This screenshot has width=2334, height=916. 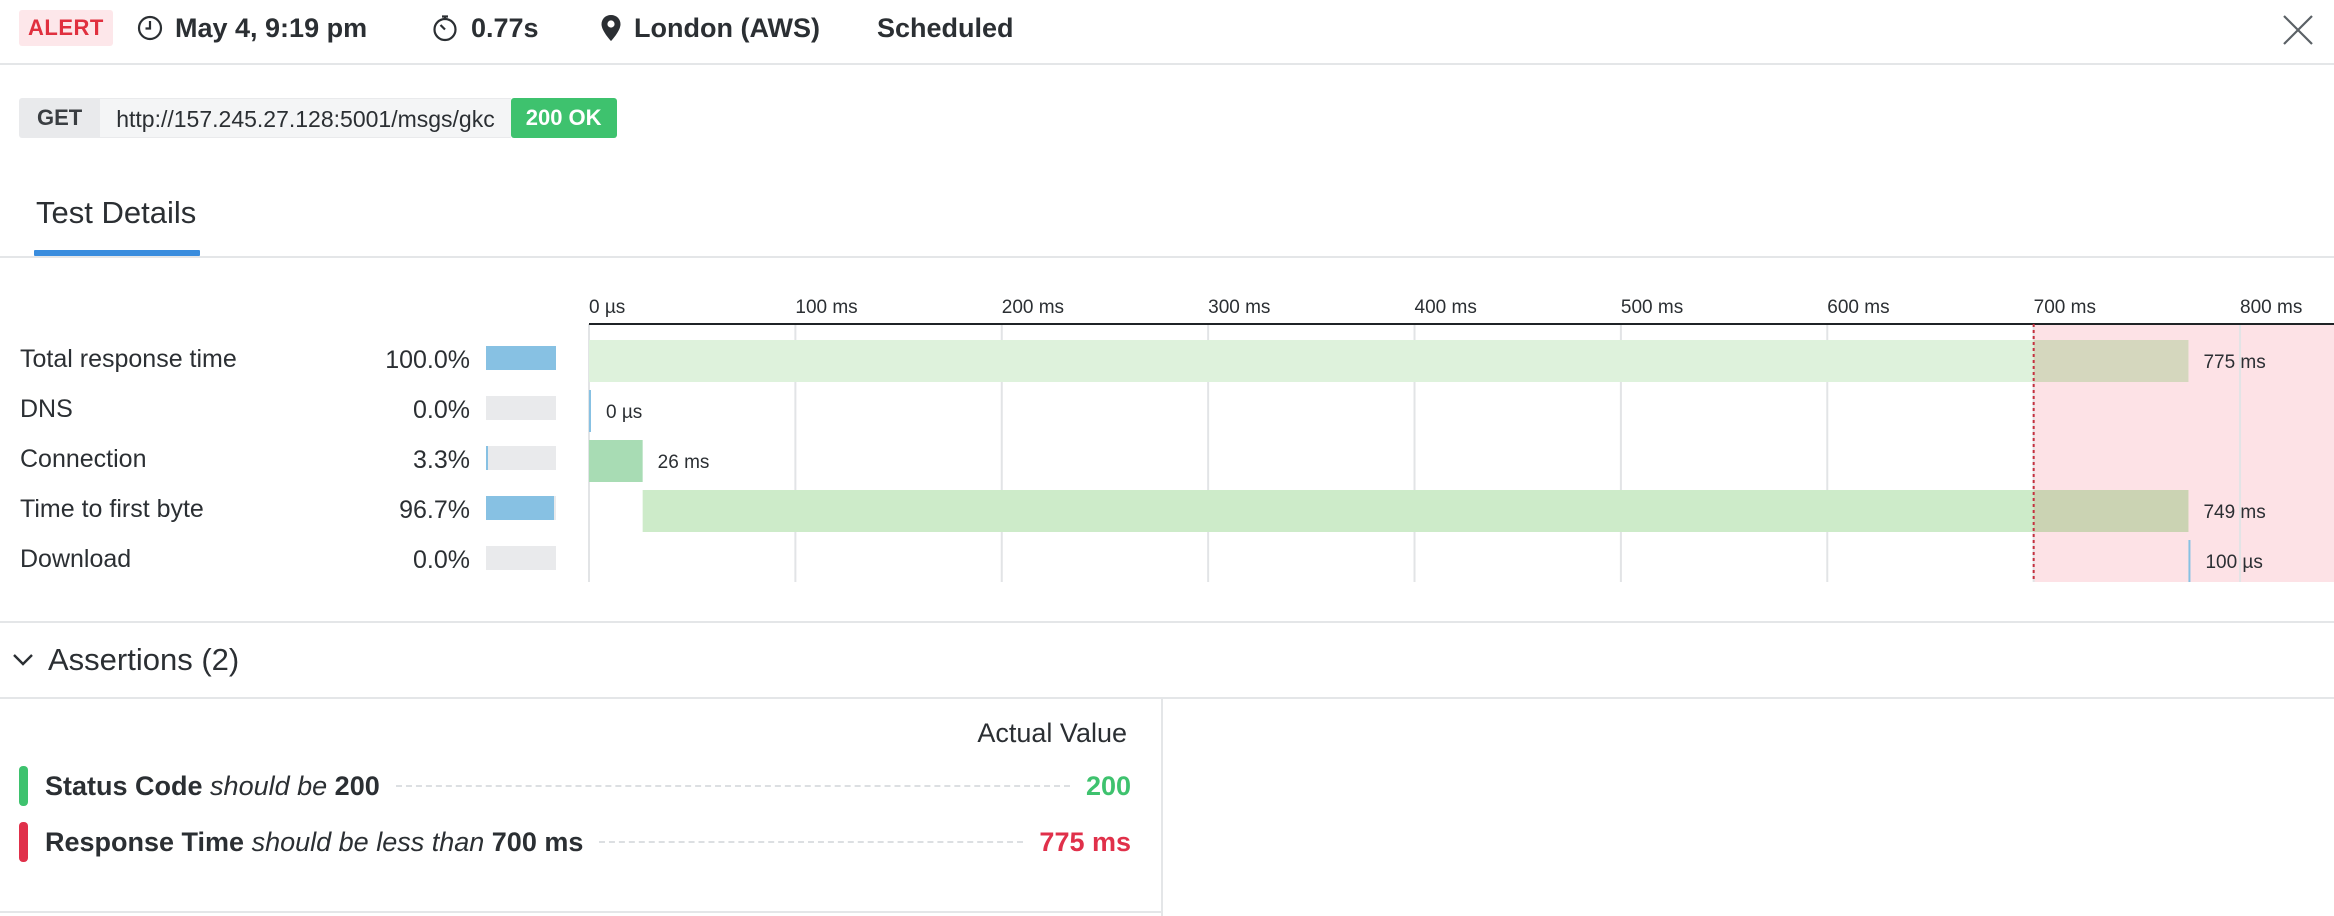 I want to click on duration-text: 0.77s, so click(x=505, y=27).